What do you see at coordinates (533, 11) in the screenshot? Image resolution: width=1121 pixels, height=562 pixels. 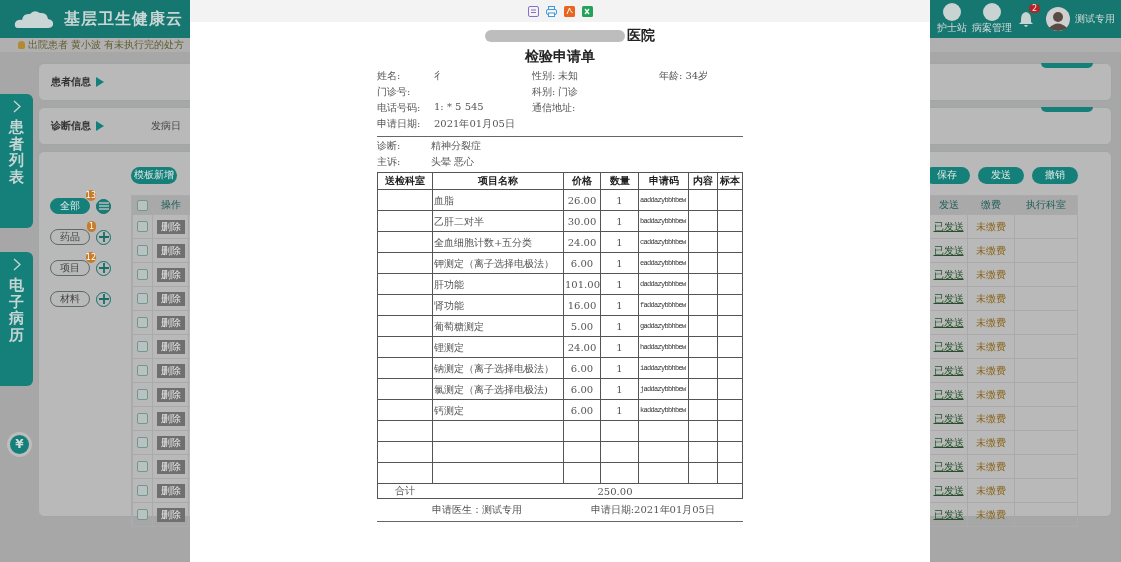 I see `page-icon` at bounding box center [533, 11].